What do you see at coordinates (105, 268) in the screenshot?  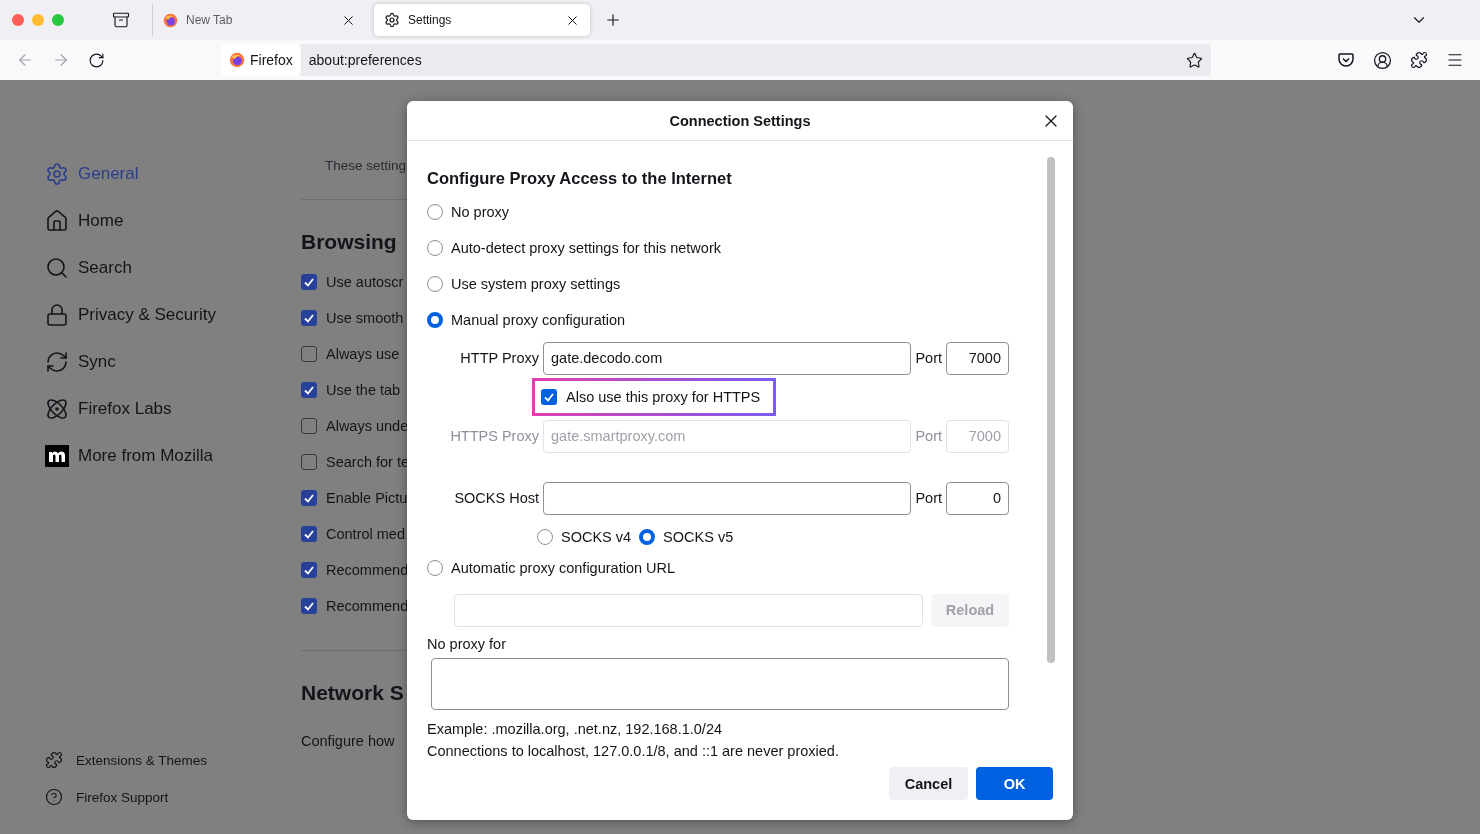 I see `sidebar-label: Search` at bounding box center [105, 268].